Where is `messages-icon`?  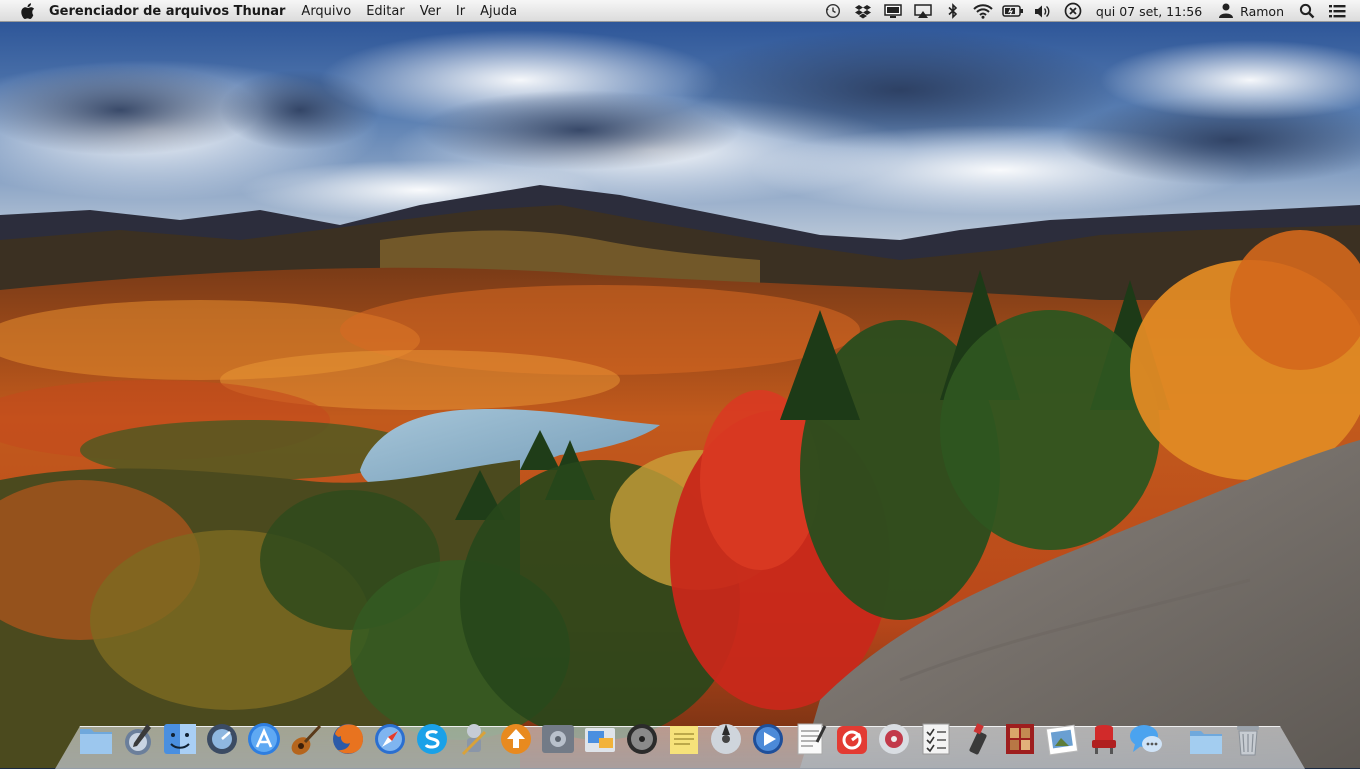 messages-icon is located at coordinates (1145, 734).